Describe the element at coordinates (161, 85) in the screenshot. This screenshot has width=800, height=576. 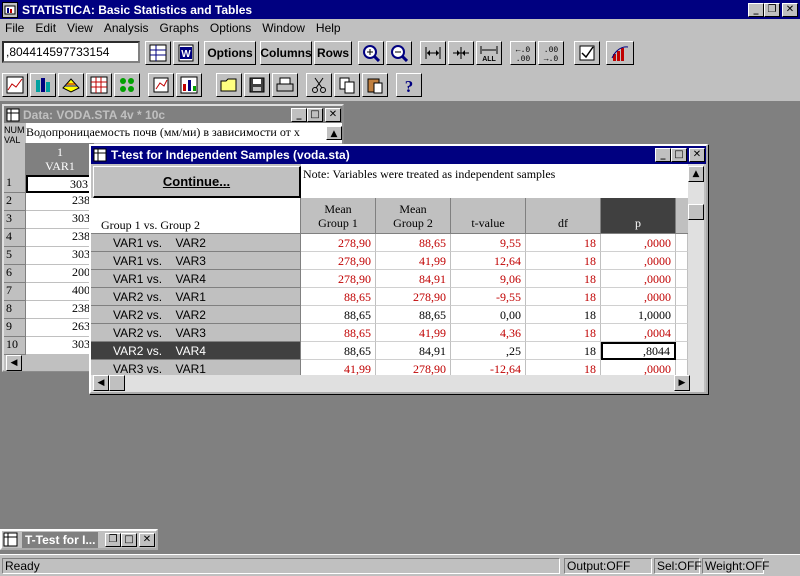
I see `scrollsheet-graph-icon` at that location.